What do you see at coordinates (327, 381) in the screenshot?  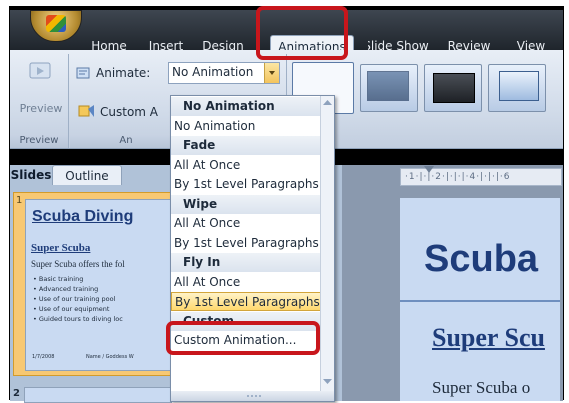 I see `scroll-down-icon` at bounding box center [327, 381].